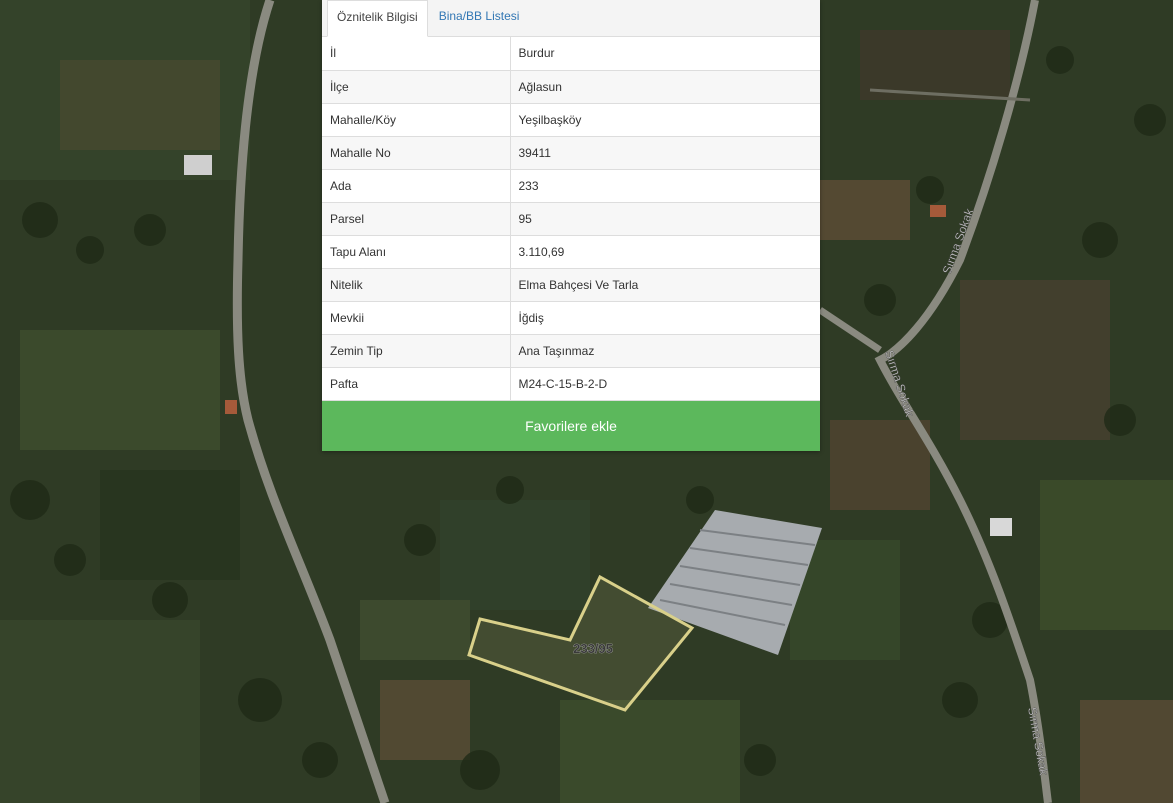 This screenshot has height=803, width=1173. Describe the element at coordinates (377, 18) in the screenshot. I see `tab-attribute-info: Öznitelik Bilgisi` at that location.